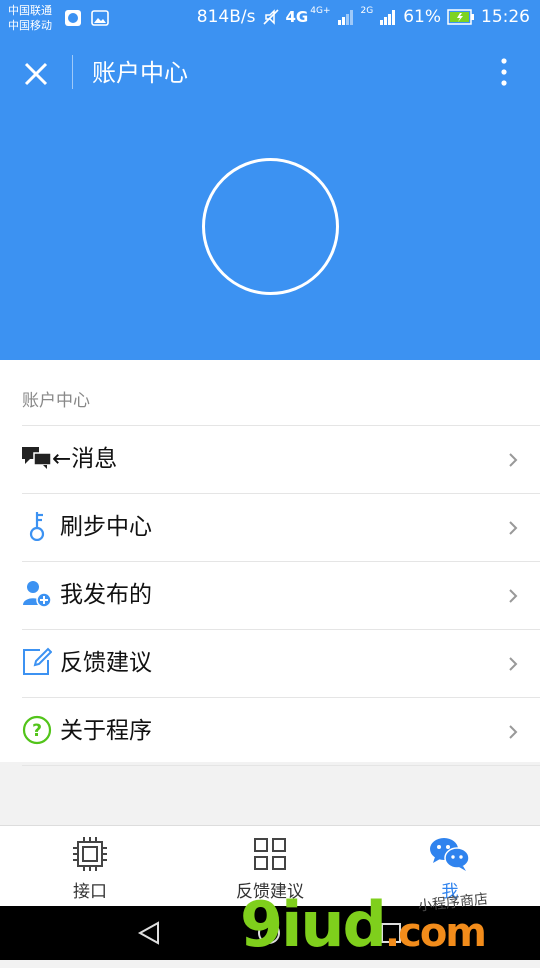 The height and width of the screenshot is (968, 540). I want to click on image-notification-icon, so click(100, 18).